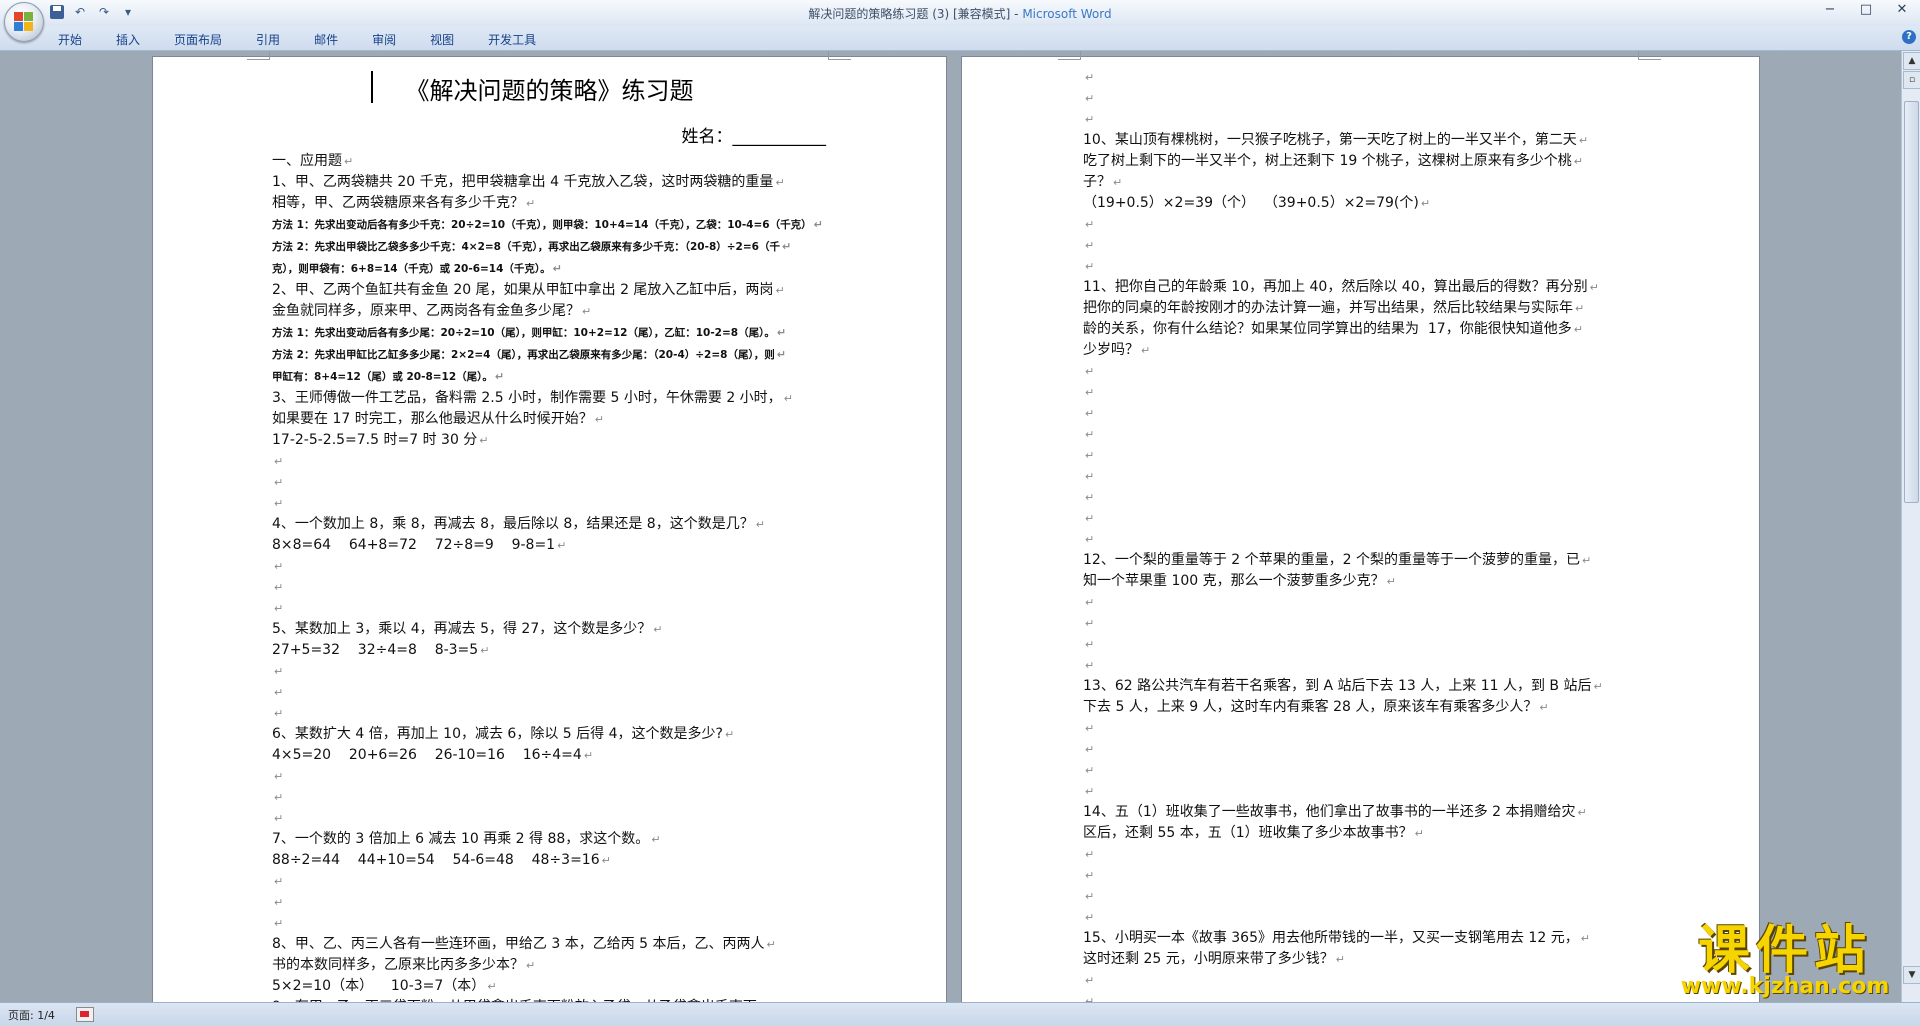 The height and width of the screenshot is (1026, 1920). What do you see at coordinates (1830, 10) in the screenshot?
I see `minimize-button: −` at bounding box center [1830, 10].